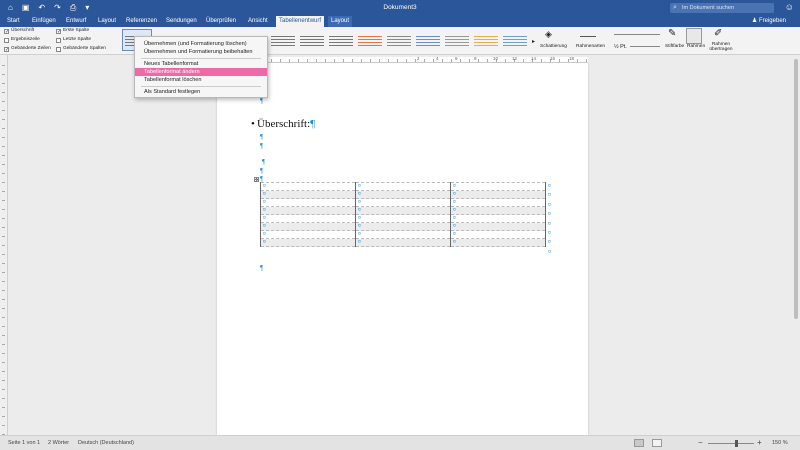  I want to click on banded-columns-option: Gebänderte Spalten, so click(81, 49).